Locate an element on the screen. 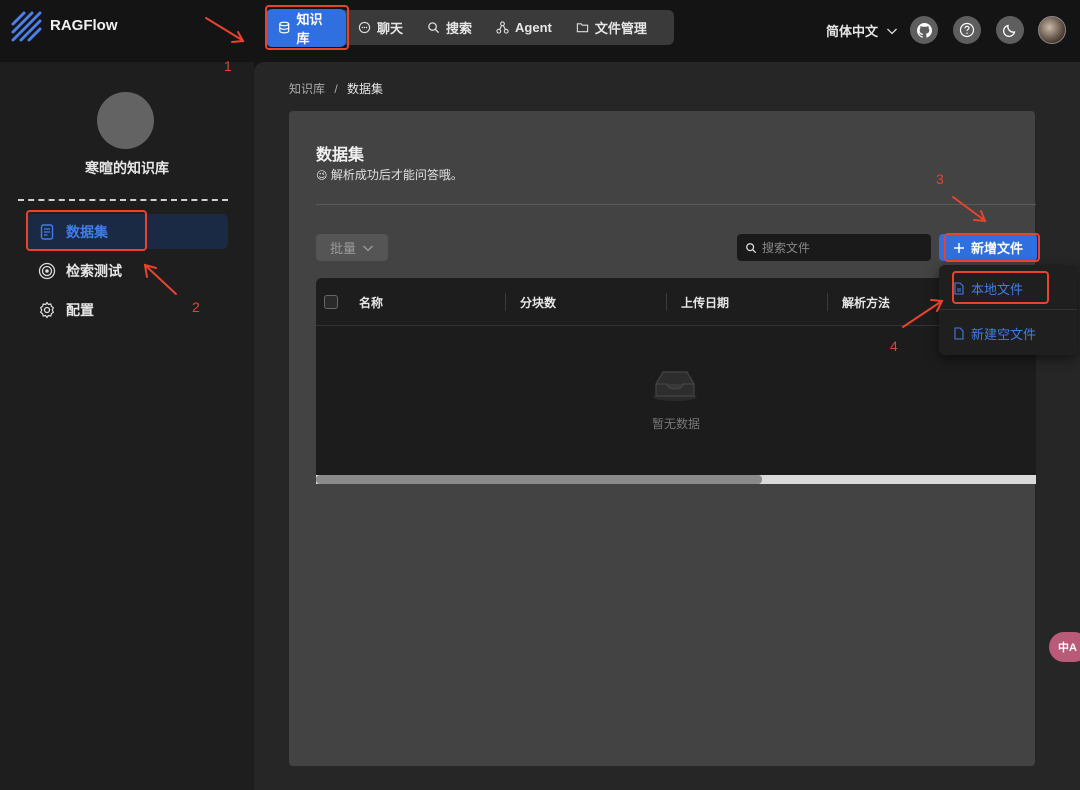 This screenshot has width=1080, height=790. github-button is located at coordinates (924, 30).